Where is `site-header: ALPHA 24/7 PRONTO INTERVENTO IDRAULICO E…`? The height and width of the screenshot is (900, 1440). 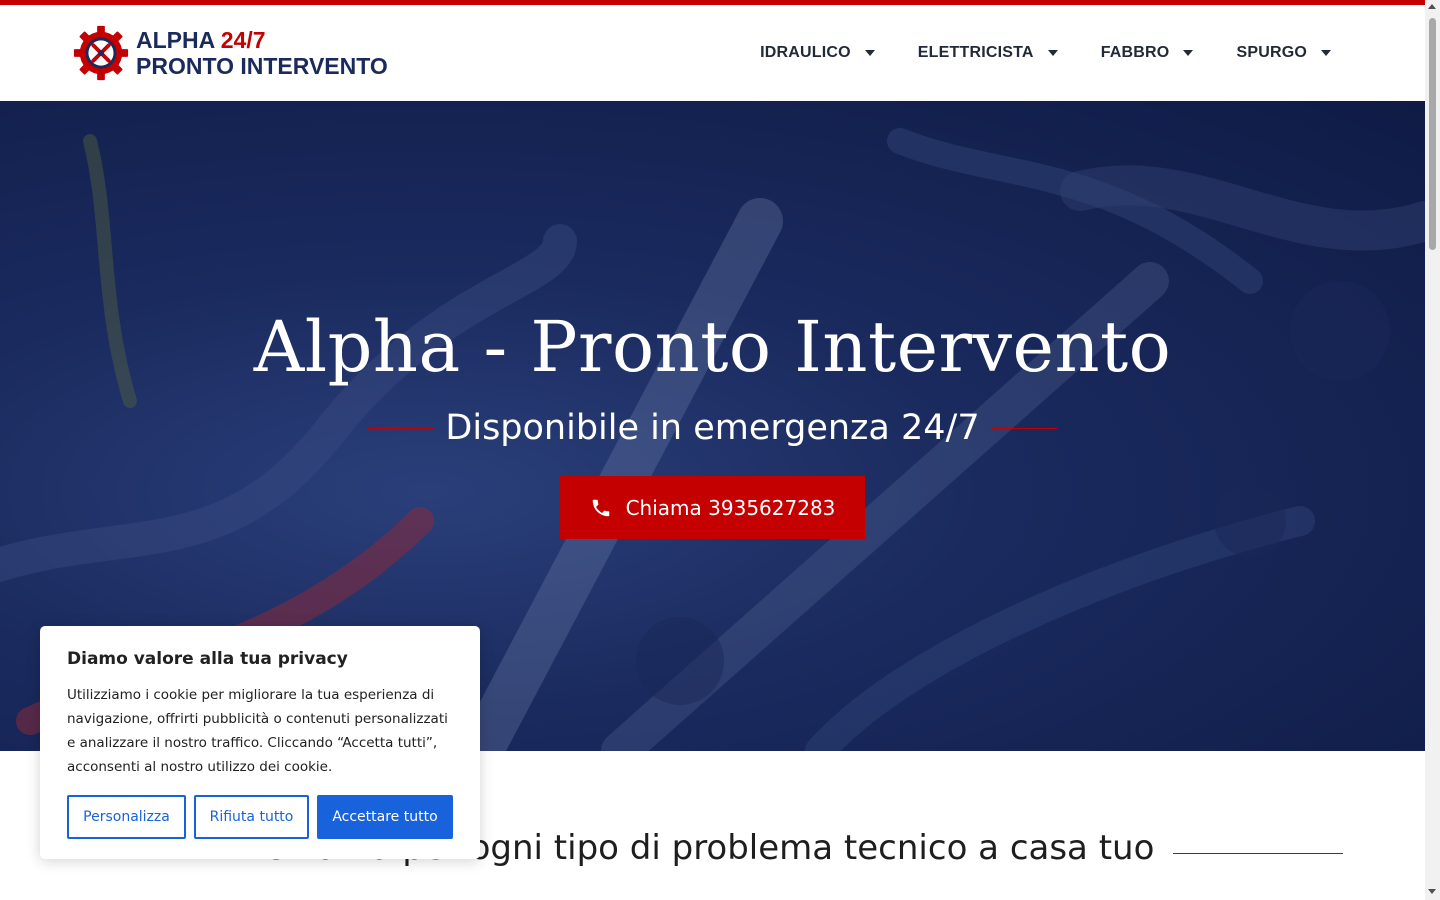
site-header: ALPHA 24/7 PRONTO INTERVENTO IDRAULICO E… is located at coordinates (712, 53).